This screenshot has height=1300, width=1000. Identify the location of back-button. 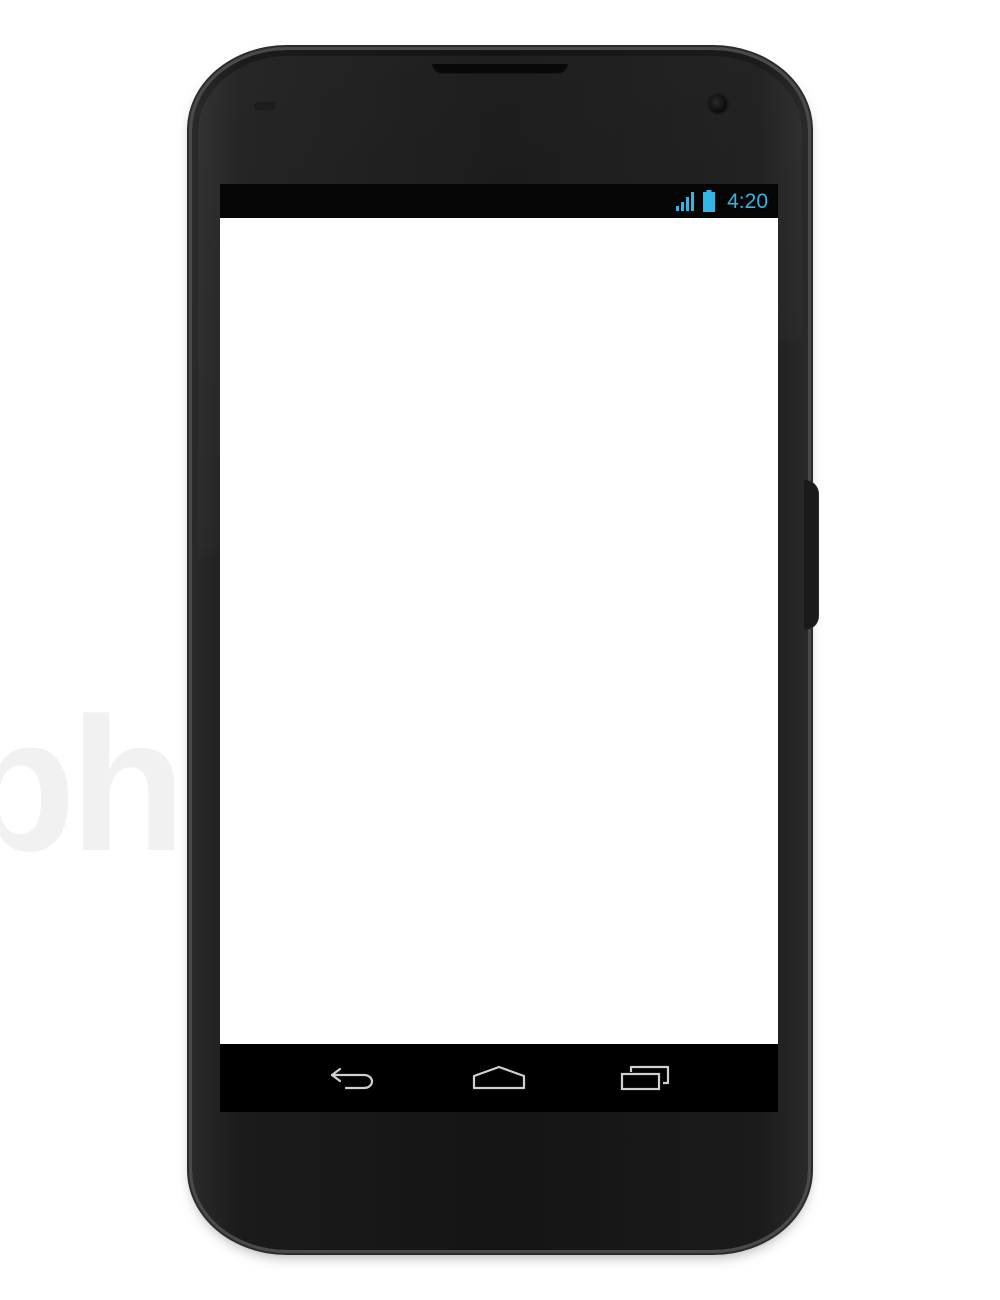
(353, 1078).